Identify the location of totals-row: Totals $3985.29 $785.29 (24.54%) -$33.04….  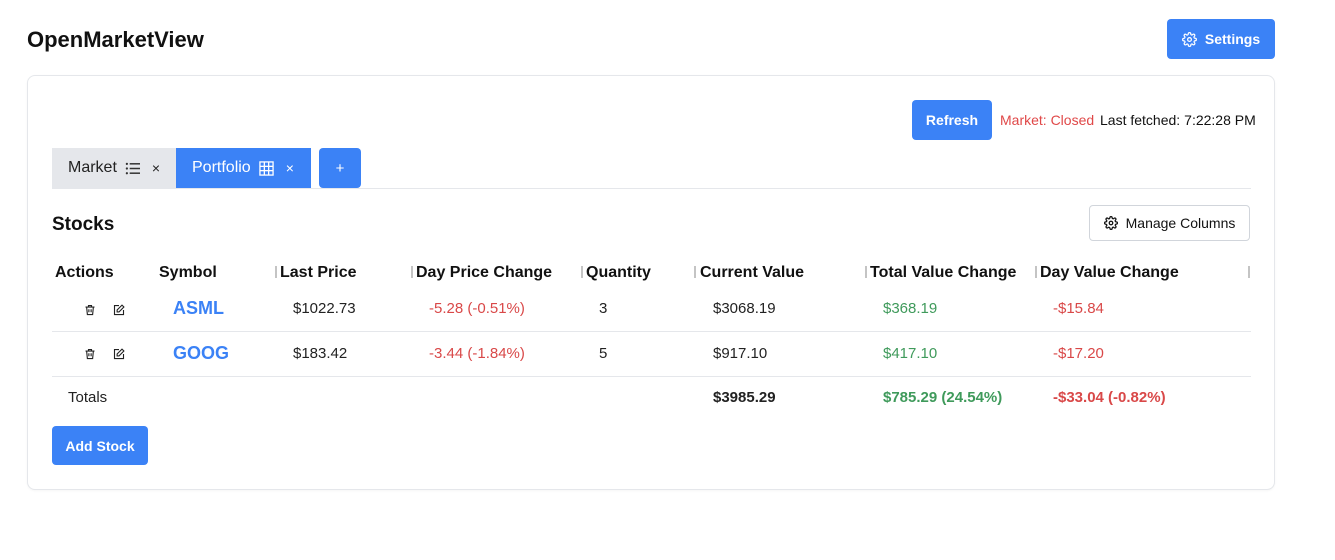
(651, 398).